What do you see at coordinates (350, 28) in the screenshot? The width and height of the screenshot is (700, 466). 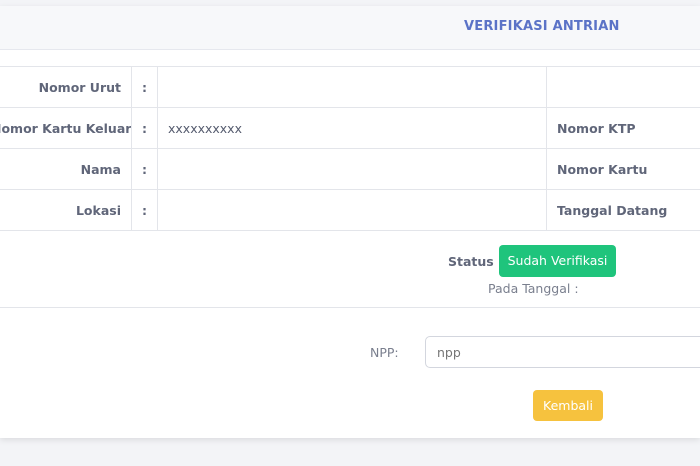 I see `card-header: VERIFIKASI ANTRIAN` at bounding box center [350, 28].